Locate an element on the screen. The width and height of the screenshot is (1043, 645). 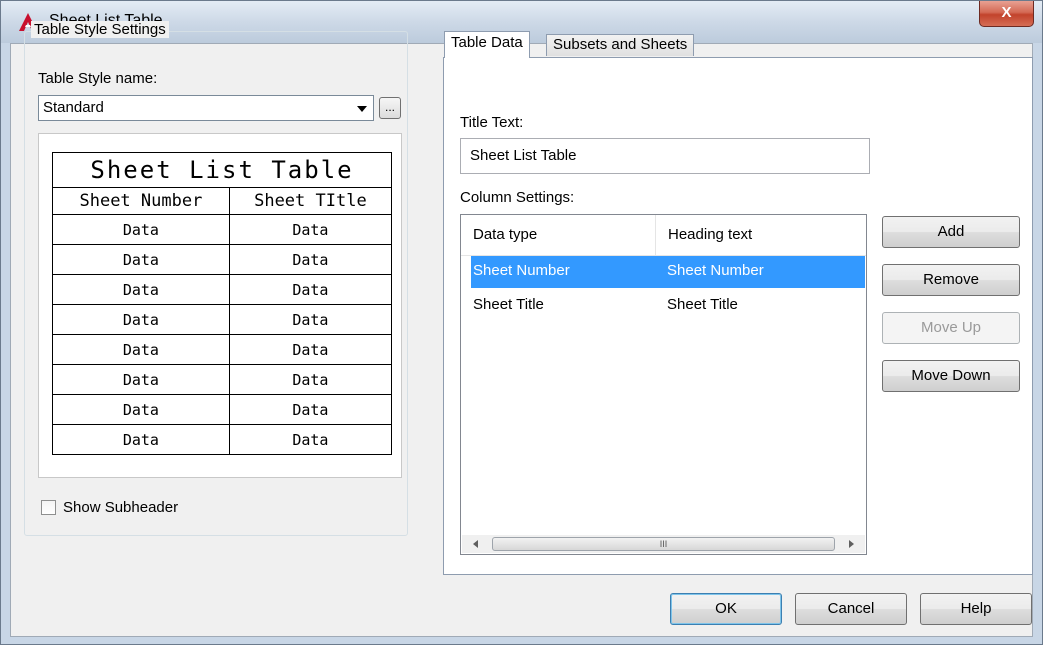
horizontal-scrollbar: III is located at coordinates (663, 544).